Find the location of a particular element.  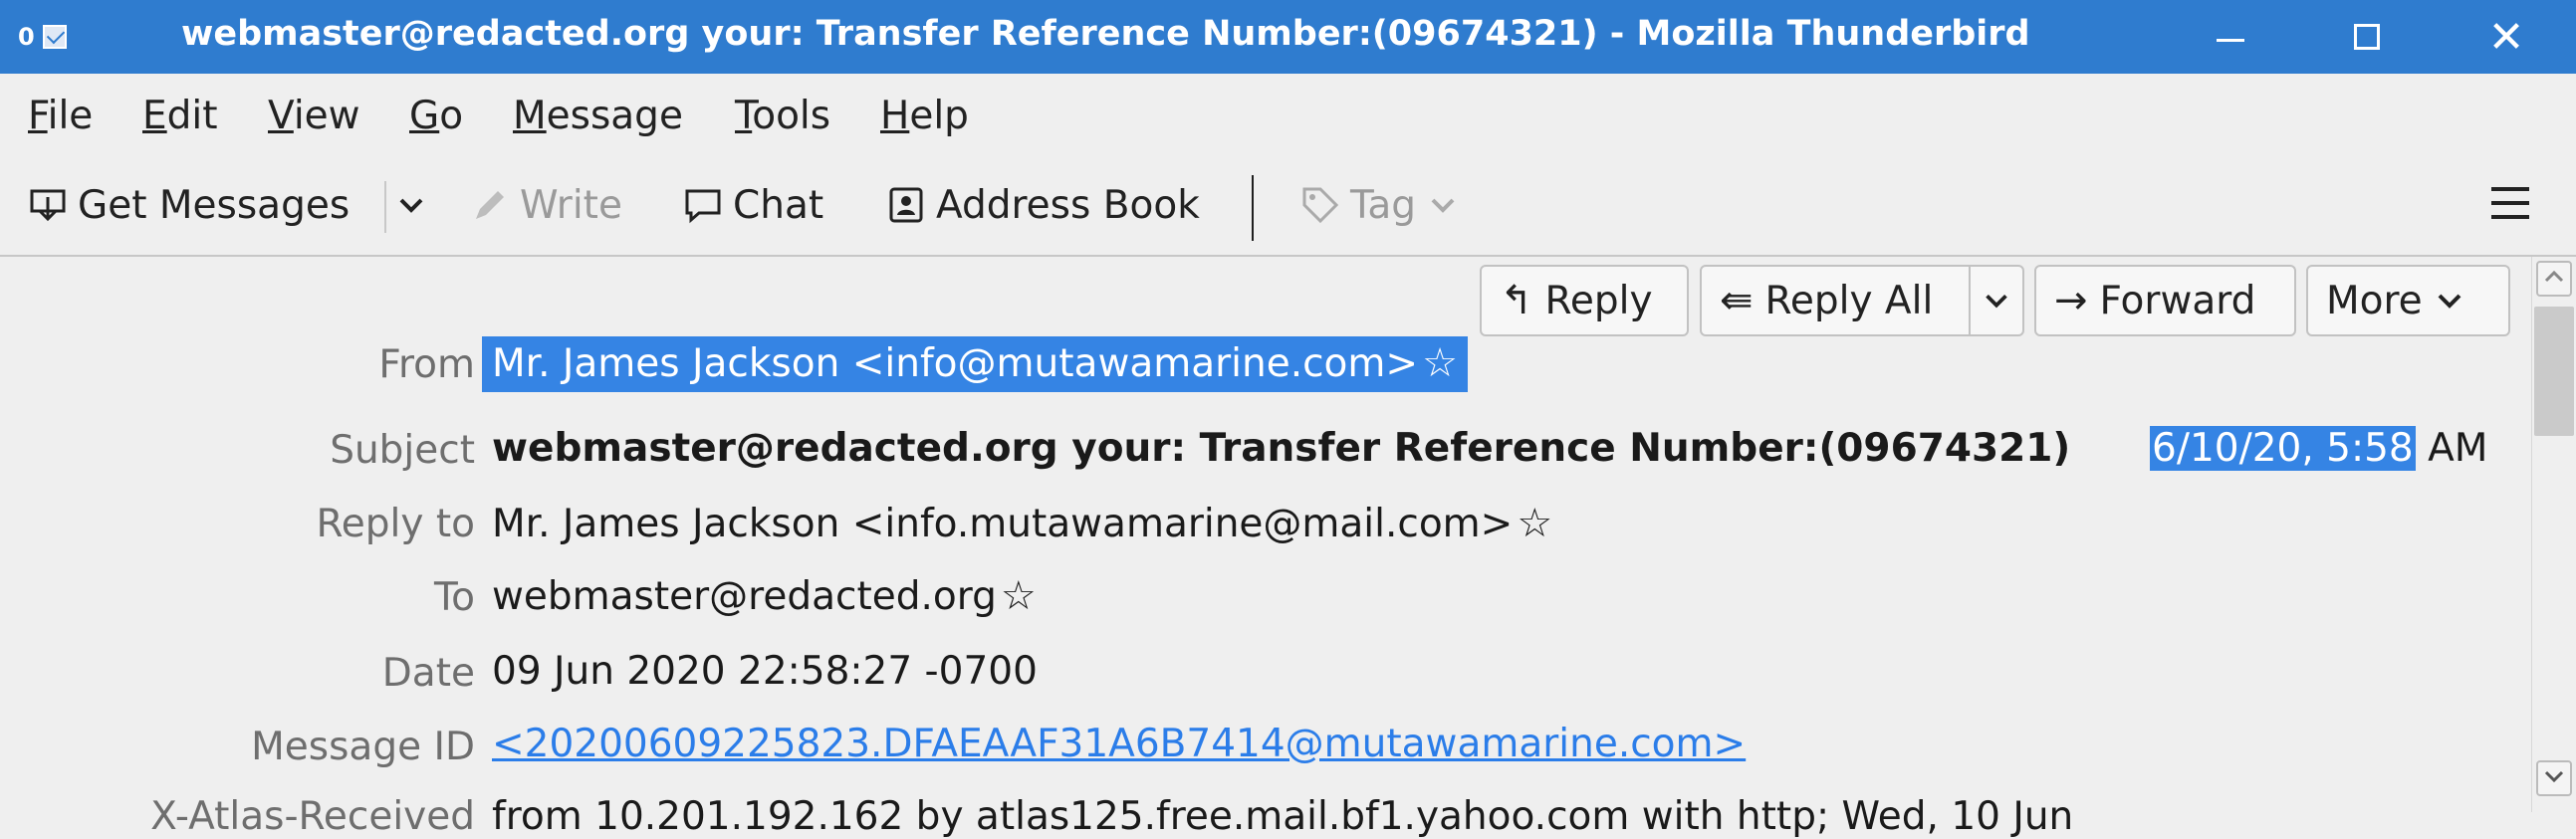

reply-arrow-icon: ↰ is located at coordinates (1516, 300).